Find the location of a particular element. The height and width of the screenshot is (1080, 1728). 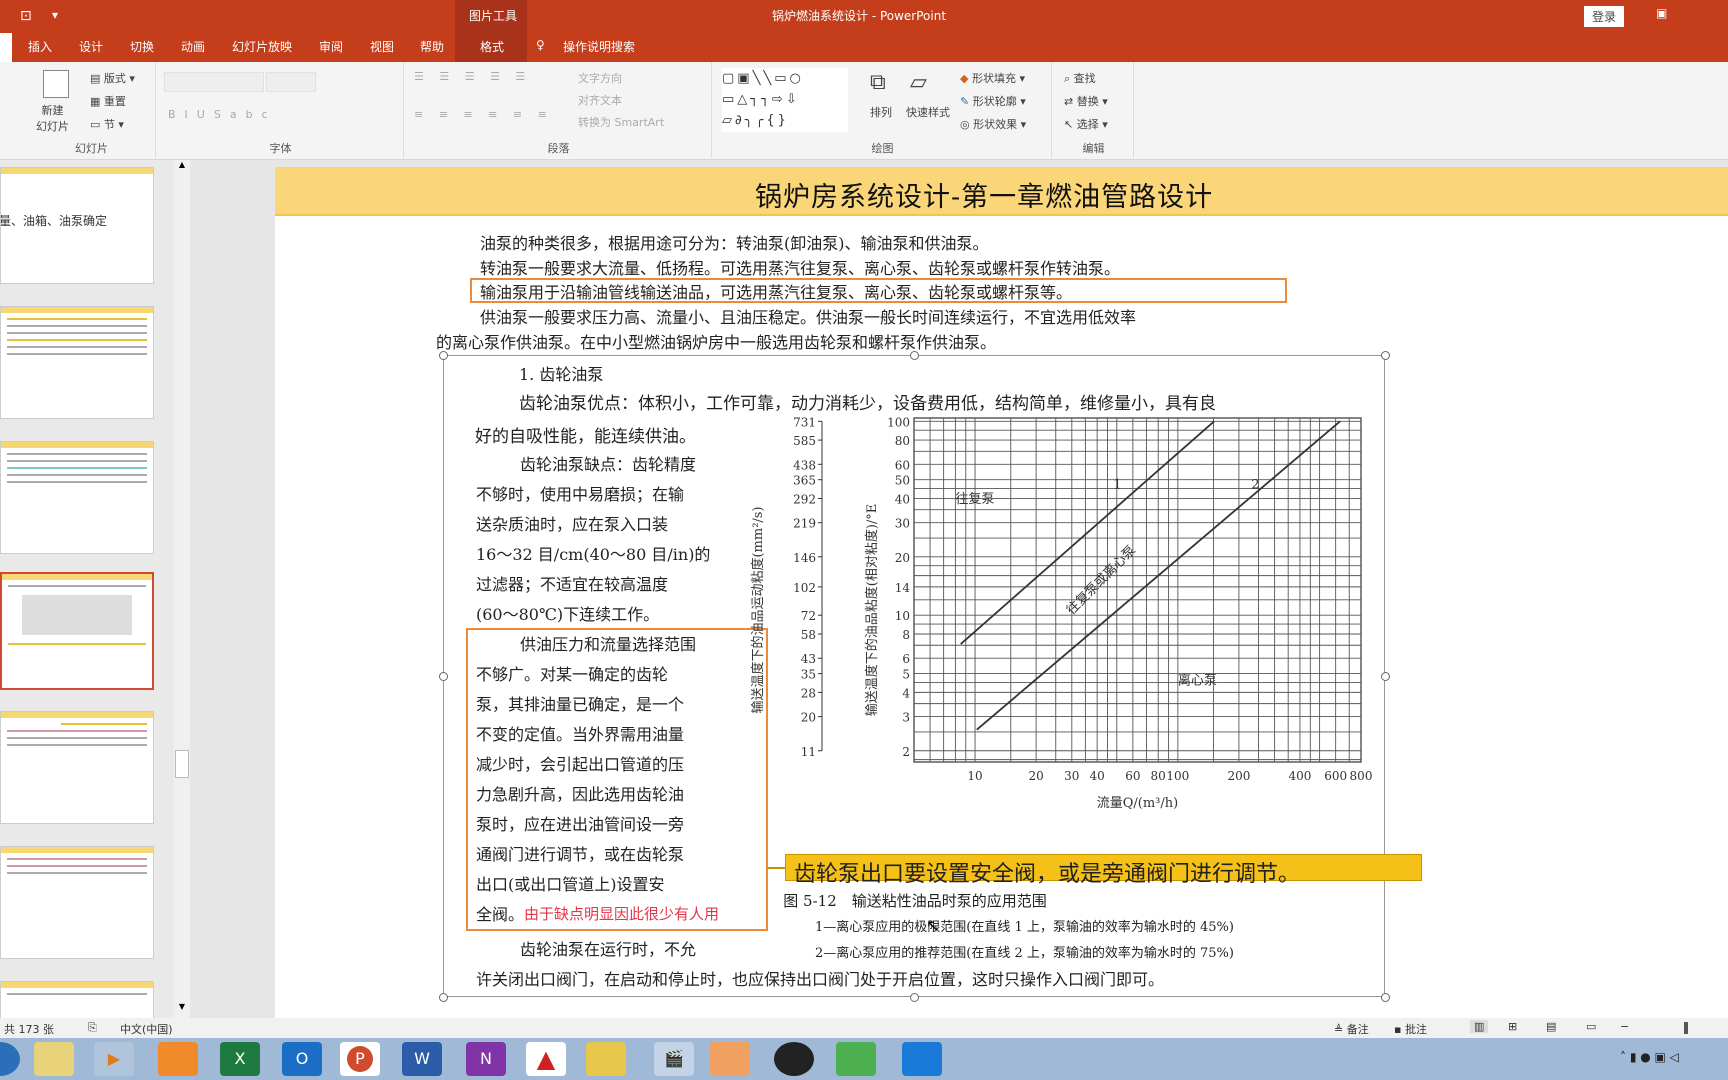

shape-outline-button: ✎ 形状轮廓 ▾ is located at coordinates (993, 101).